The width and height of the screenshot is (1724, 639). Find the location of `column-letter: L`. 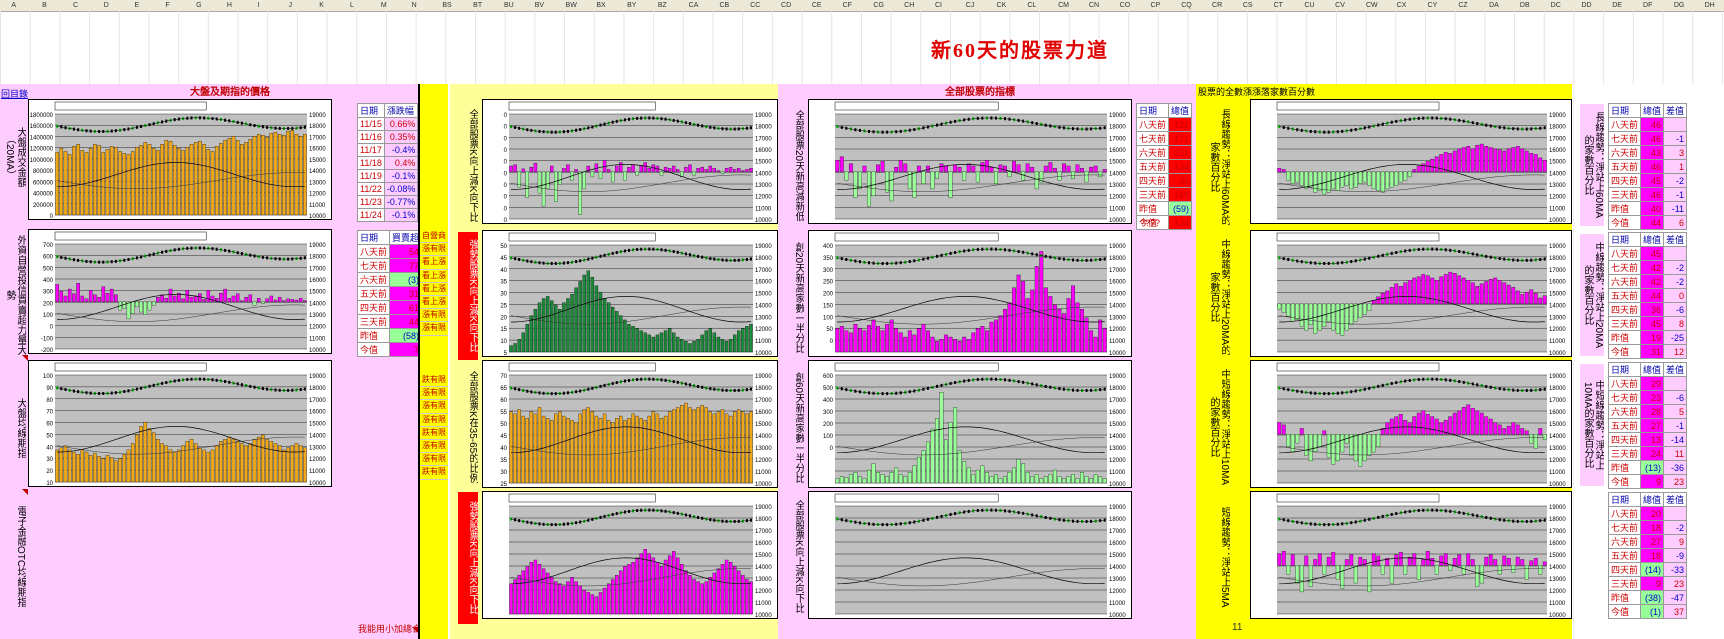

column-letter: L is located at coordinates (352, 5).